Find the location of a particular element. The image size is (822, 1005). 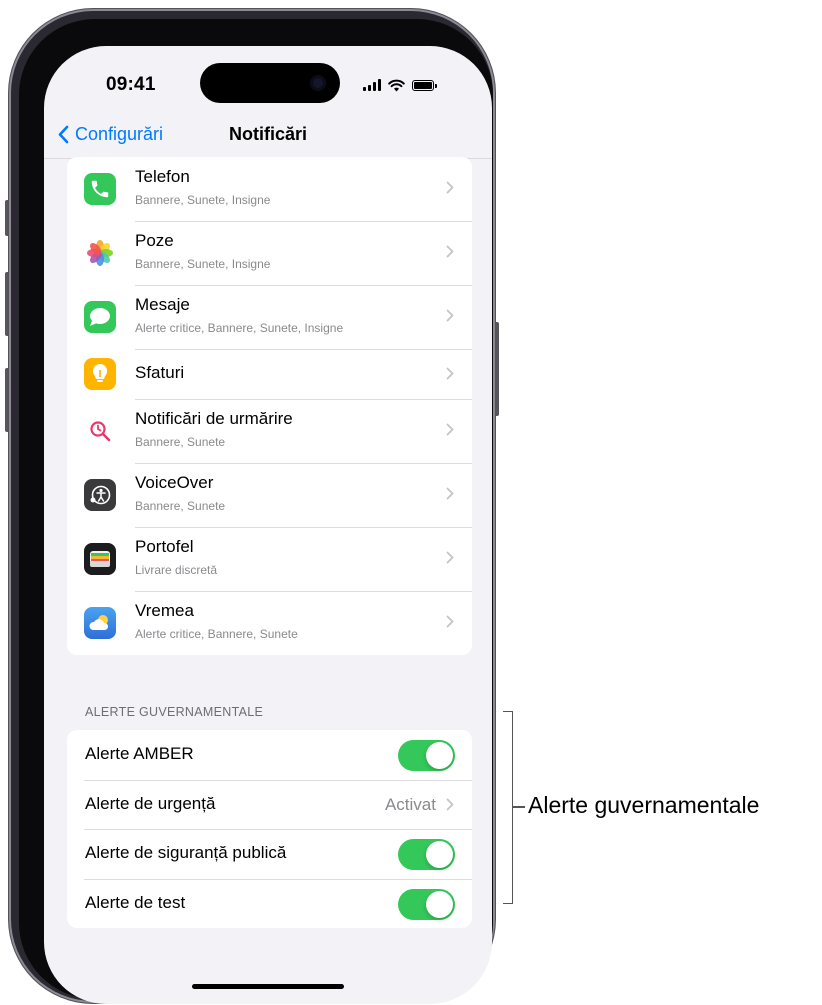

app-name: Notificări de urmărire is located at coordinates (214, 418).